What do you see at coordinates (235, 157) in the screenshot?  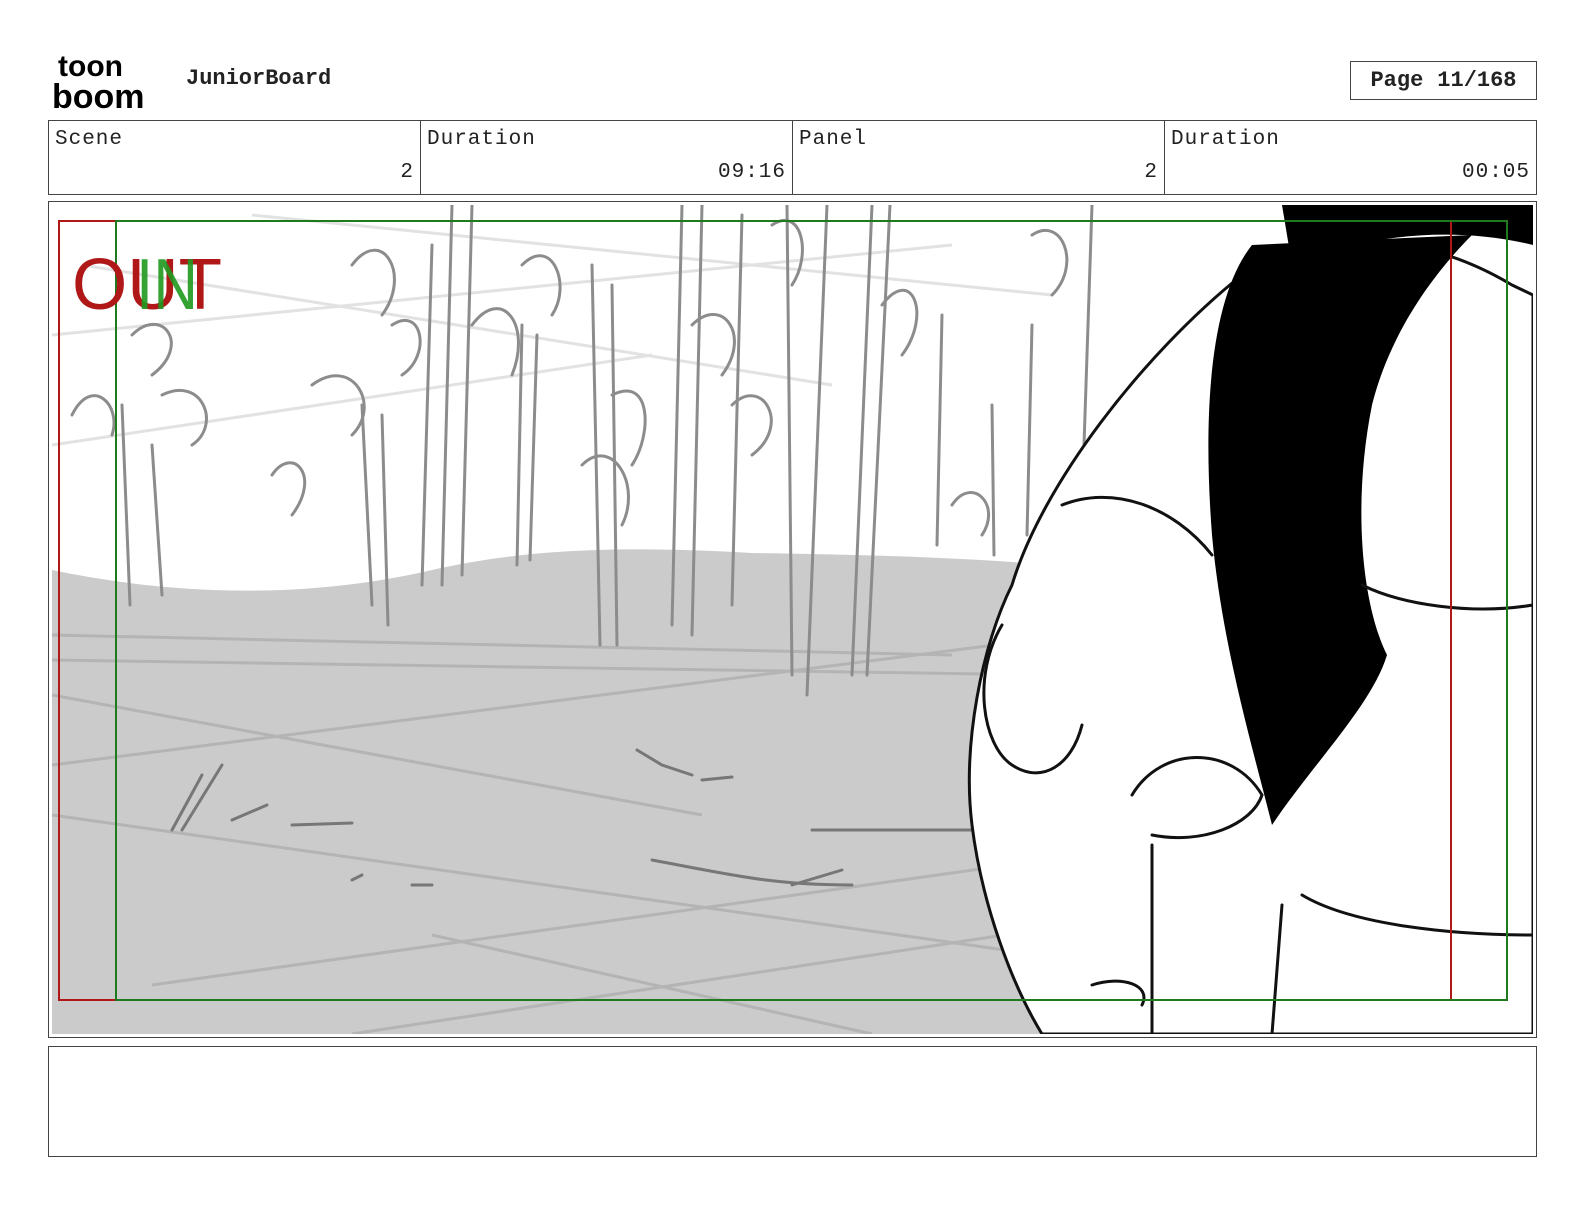 I see `scene-cell: Scene 2` at bounding box center [235, 157].